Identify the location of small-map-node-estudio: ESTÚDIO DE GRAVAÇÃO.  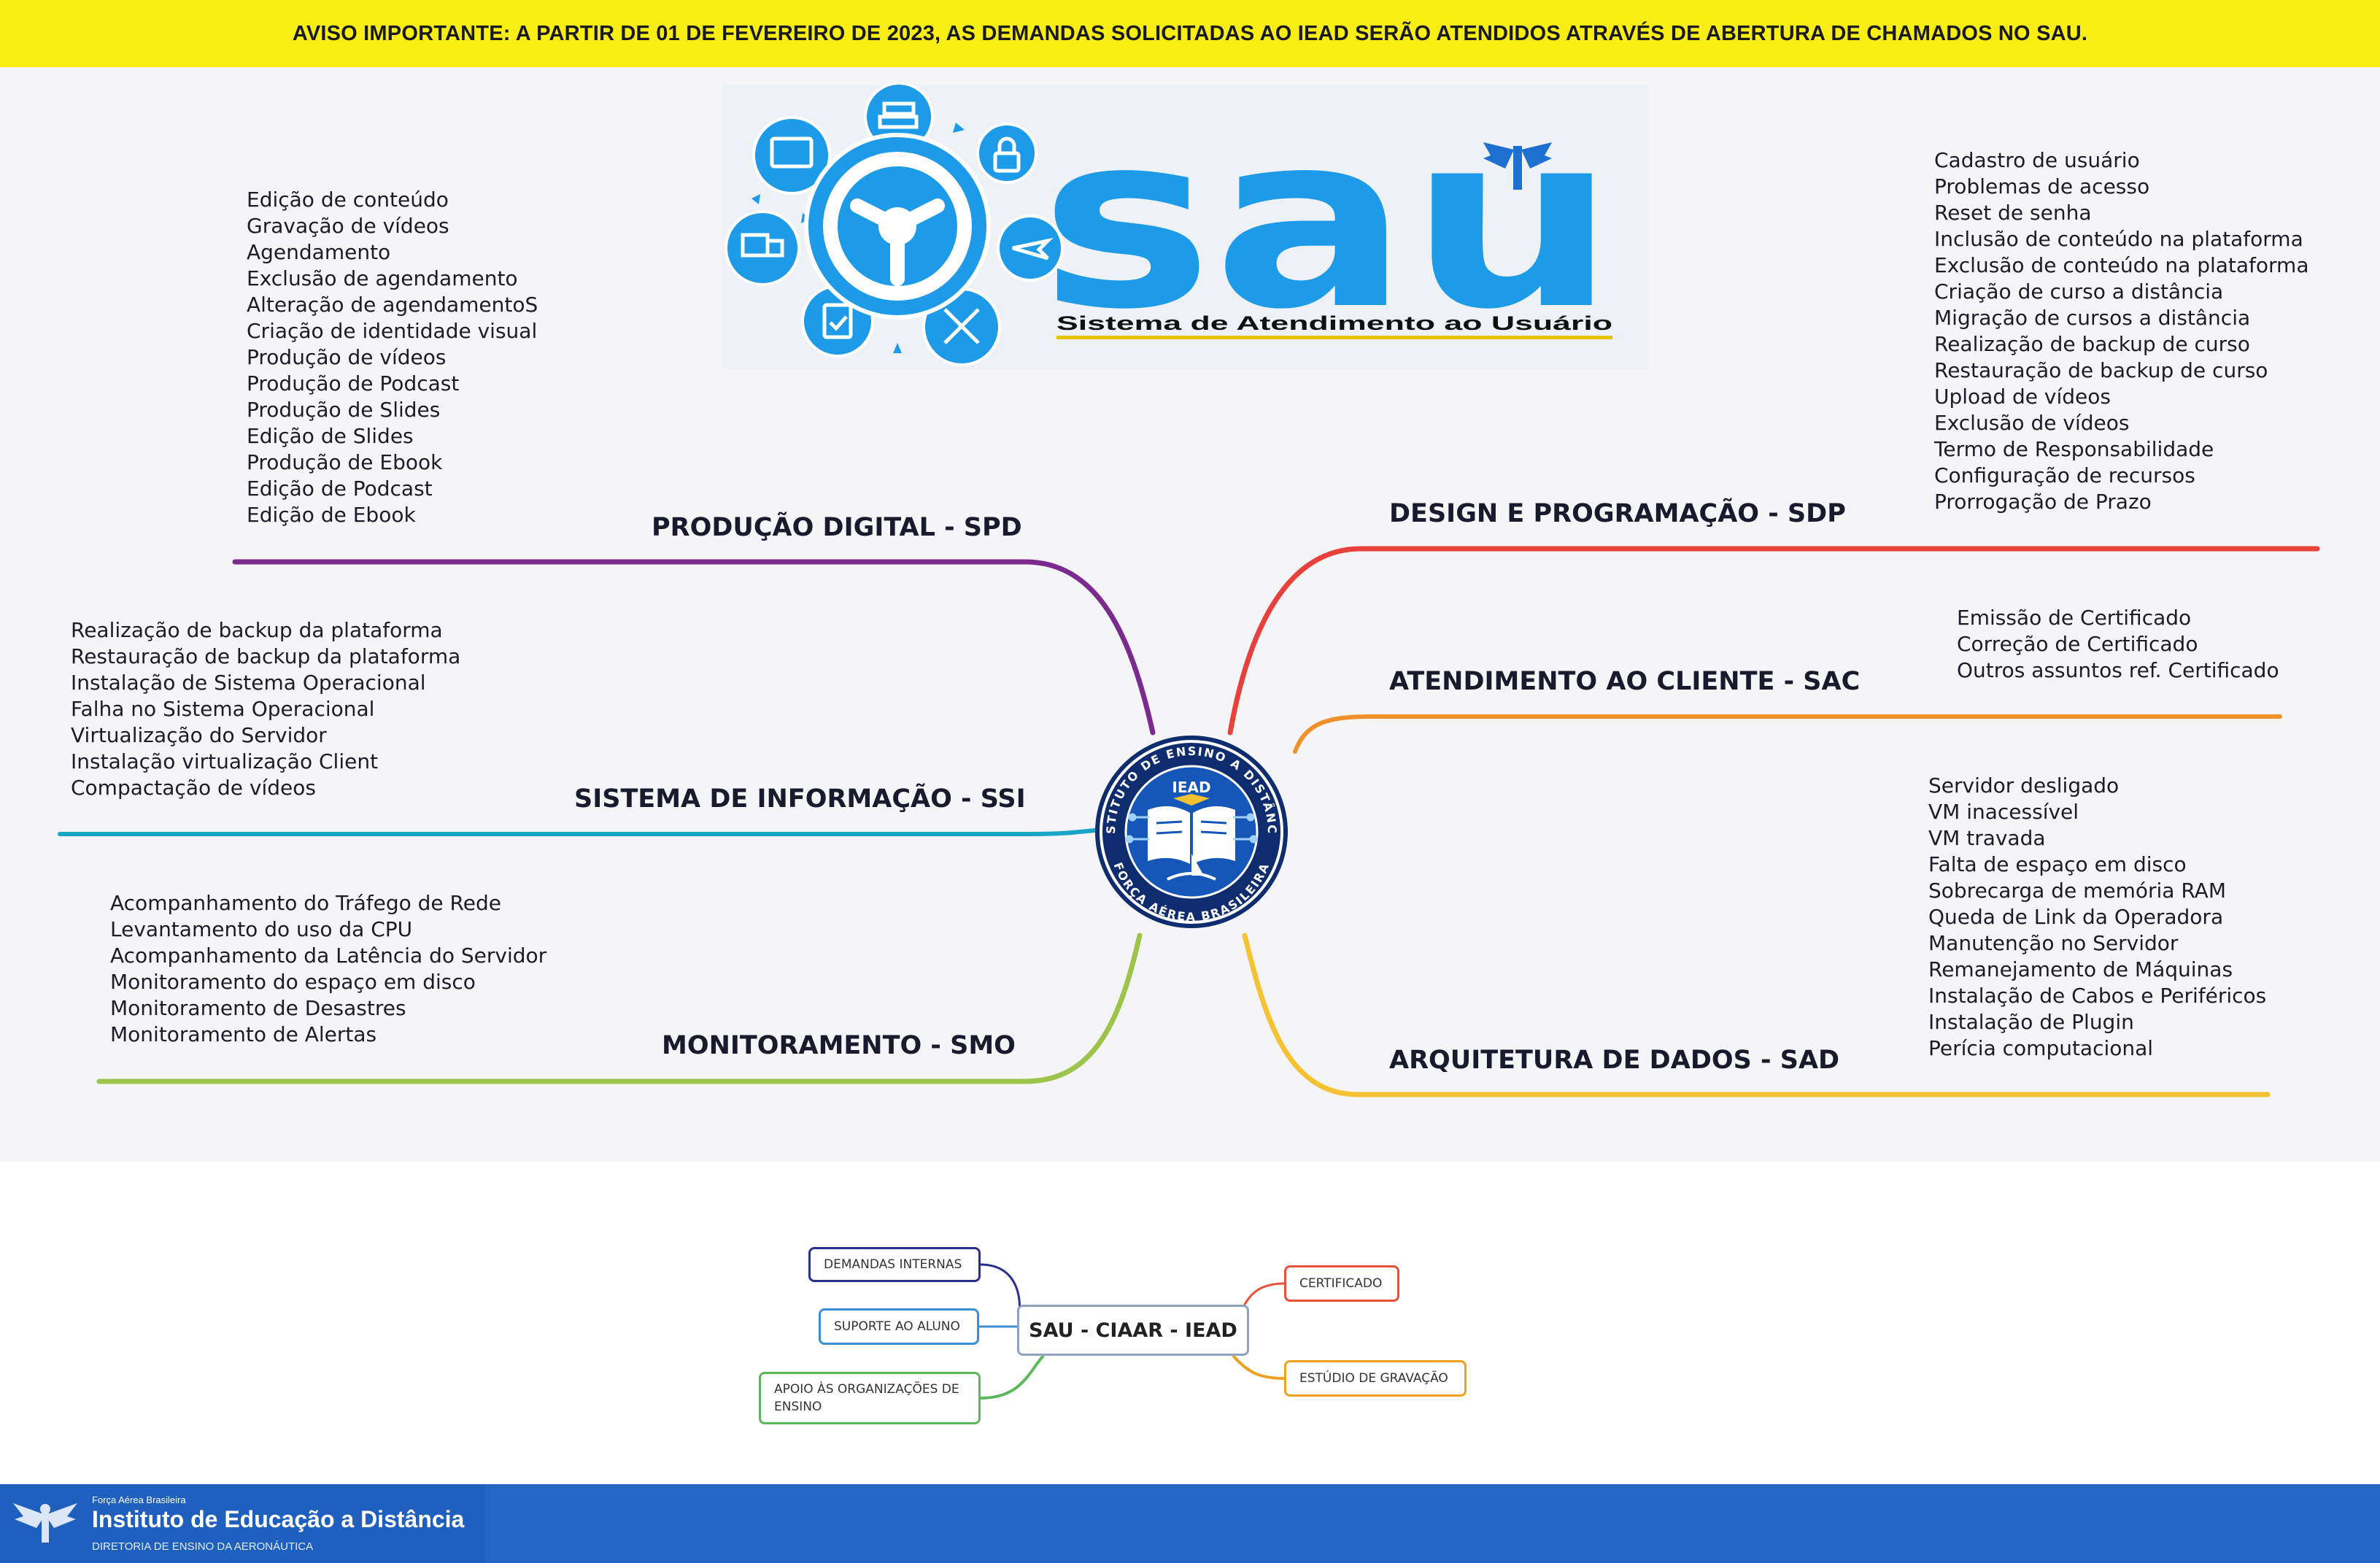
(1375, 1378).